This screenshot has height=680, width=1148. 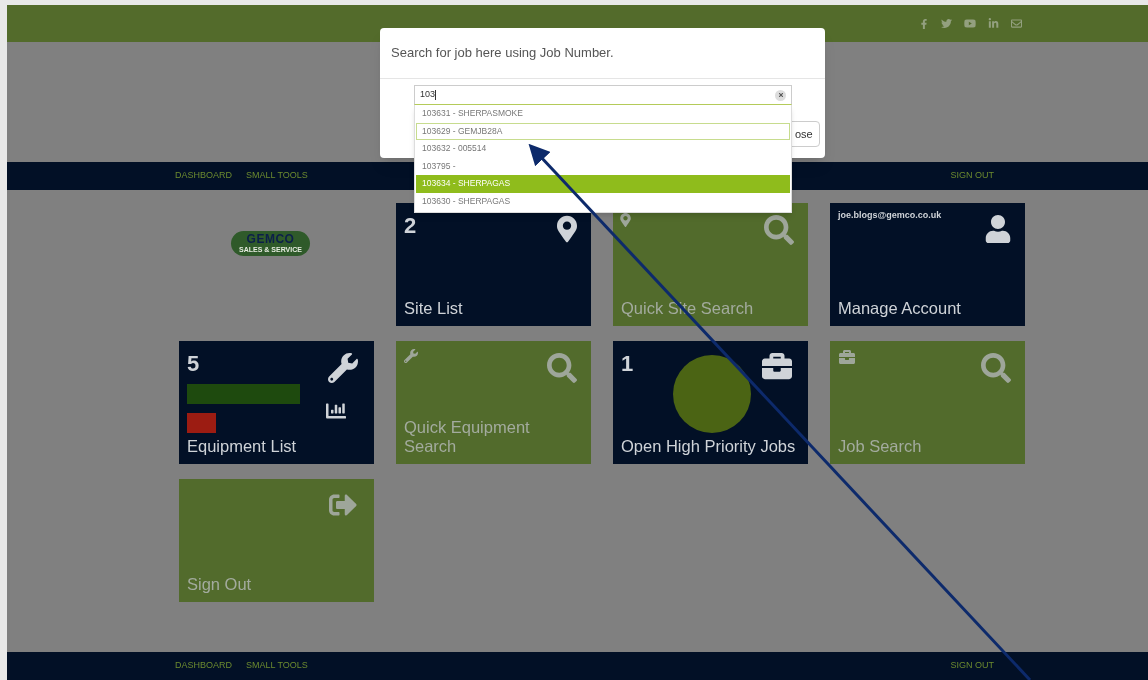 What do you see at coordinates (603, 131) in the screenshot?
I see `result-option: 103629 - GEMJB28A` at bounding box center [603, 131].